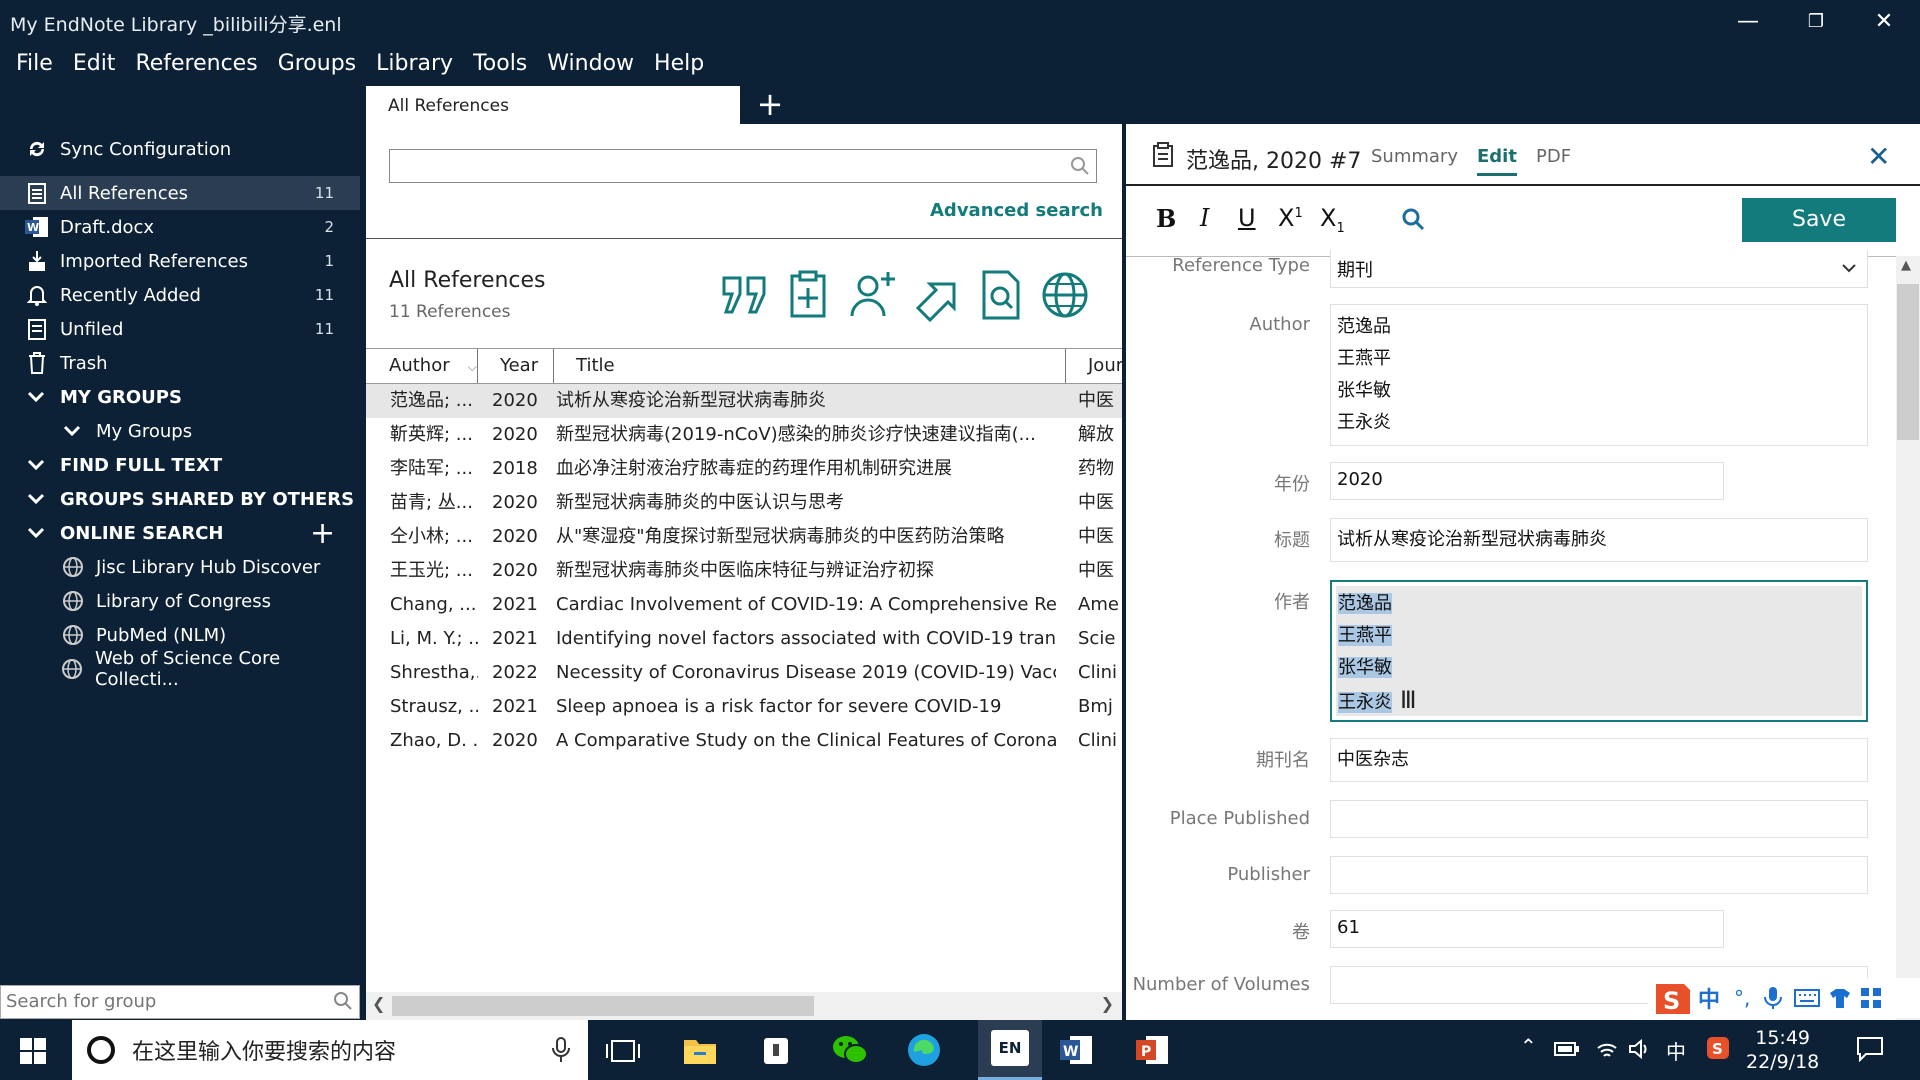 This screenshot has height=1080, width=1920. What do you see at coordinates (937, 295) in the screenshot?
I see `export-arrow-icon` at bounding box center [937, 295].